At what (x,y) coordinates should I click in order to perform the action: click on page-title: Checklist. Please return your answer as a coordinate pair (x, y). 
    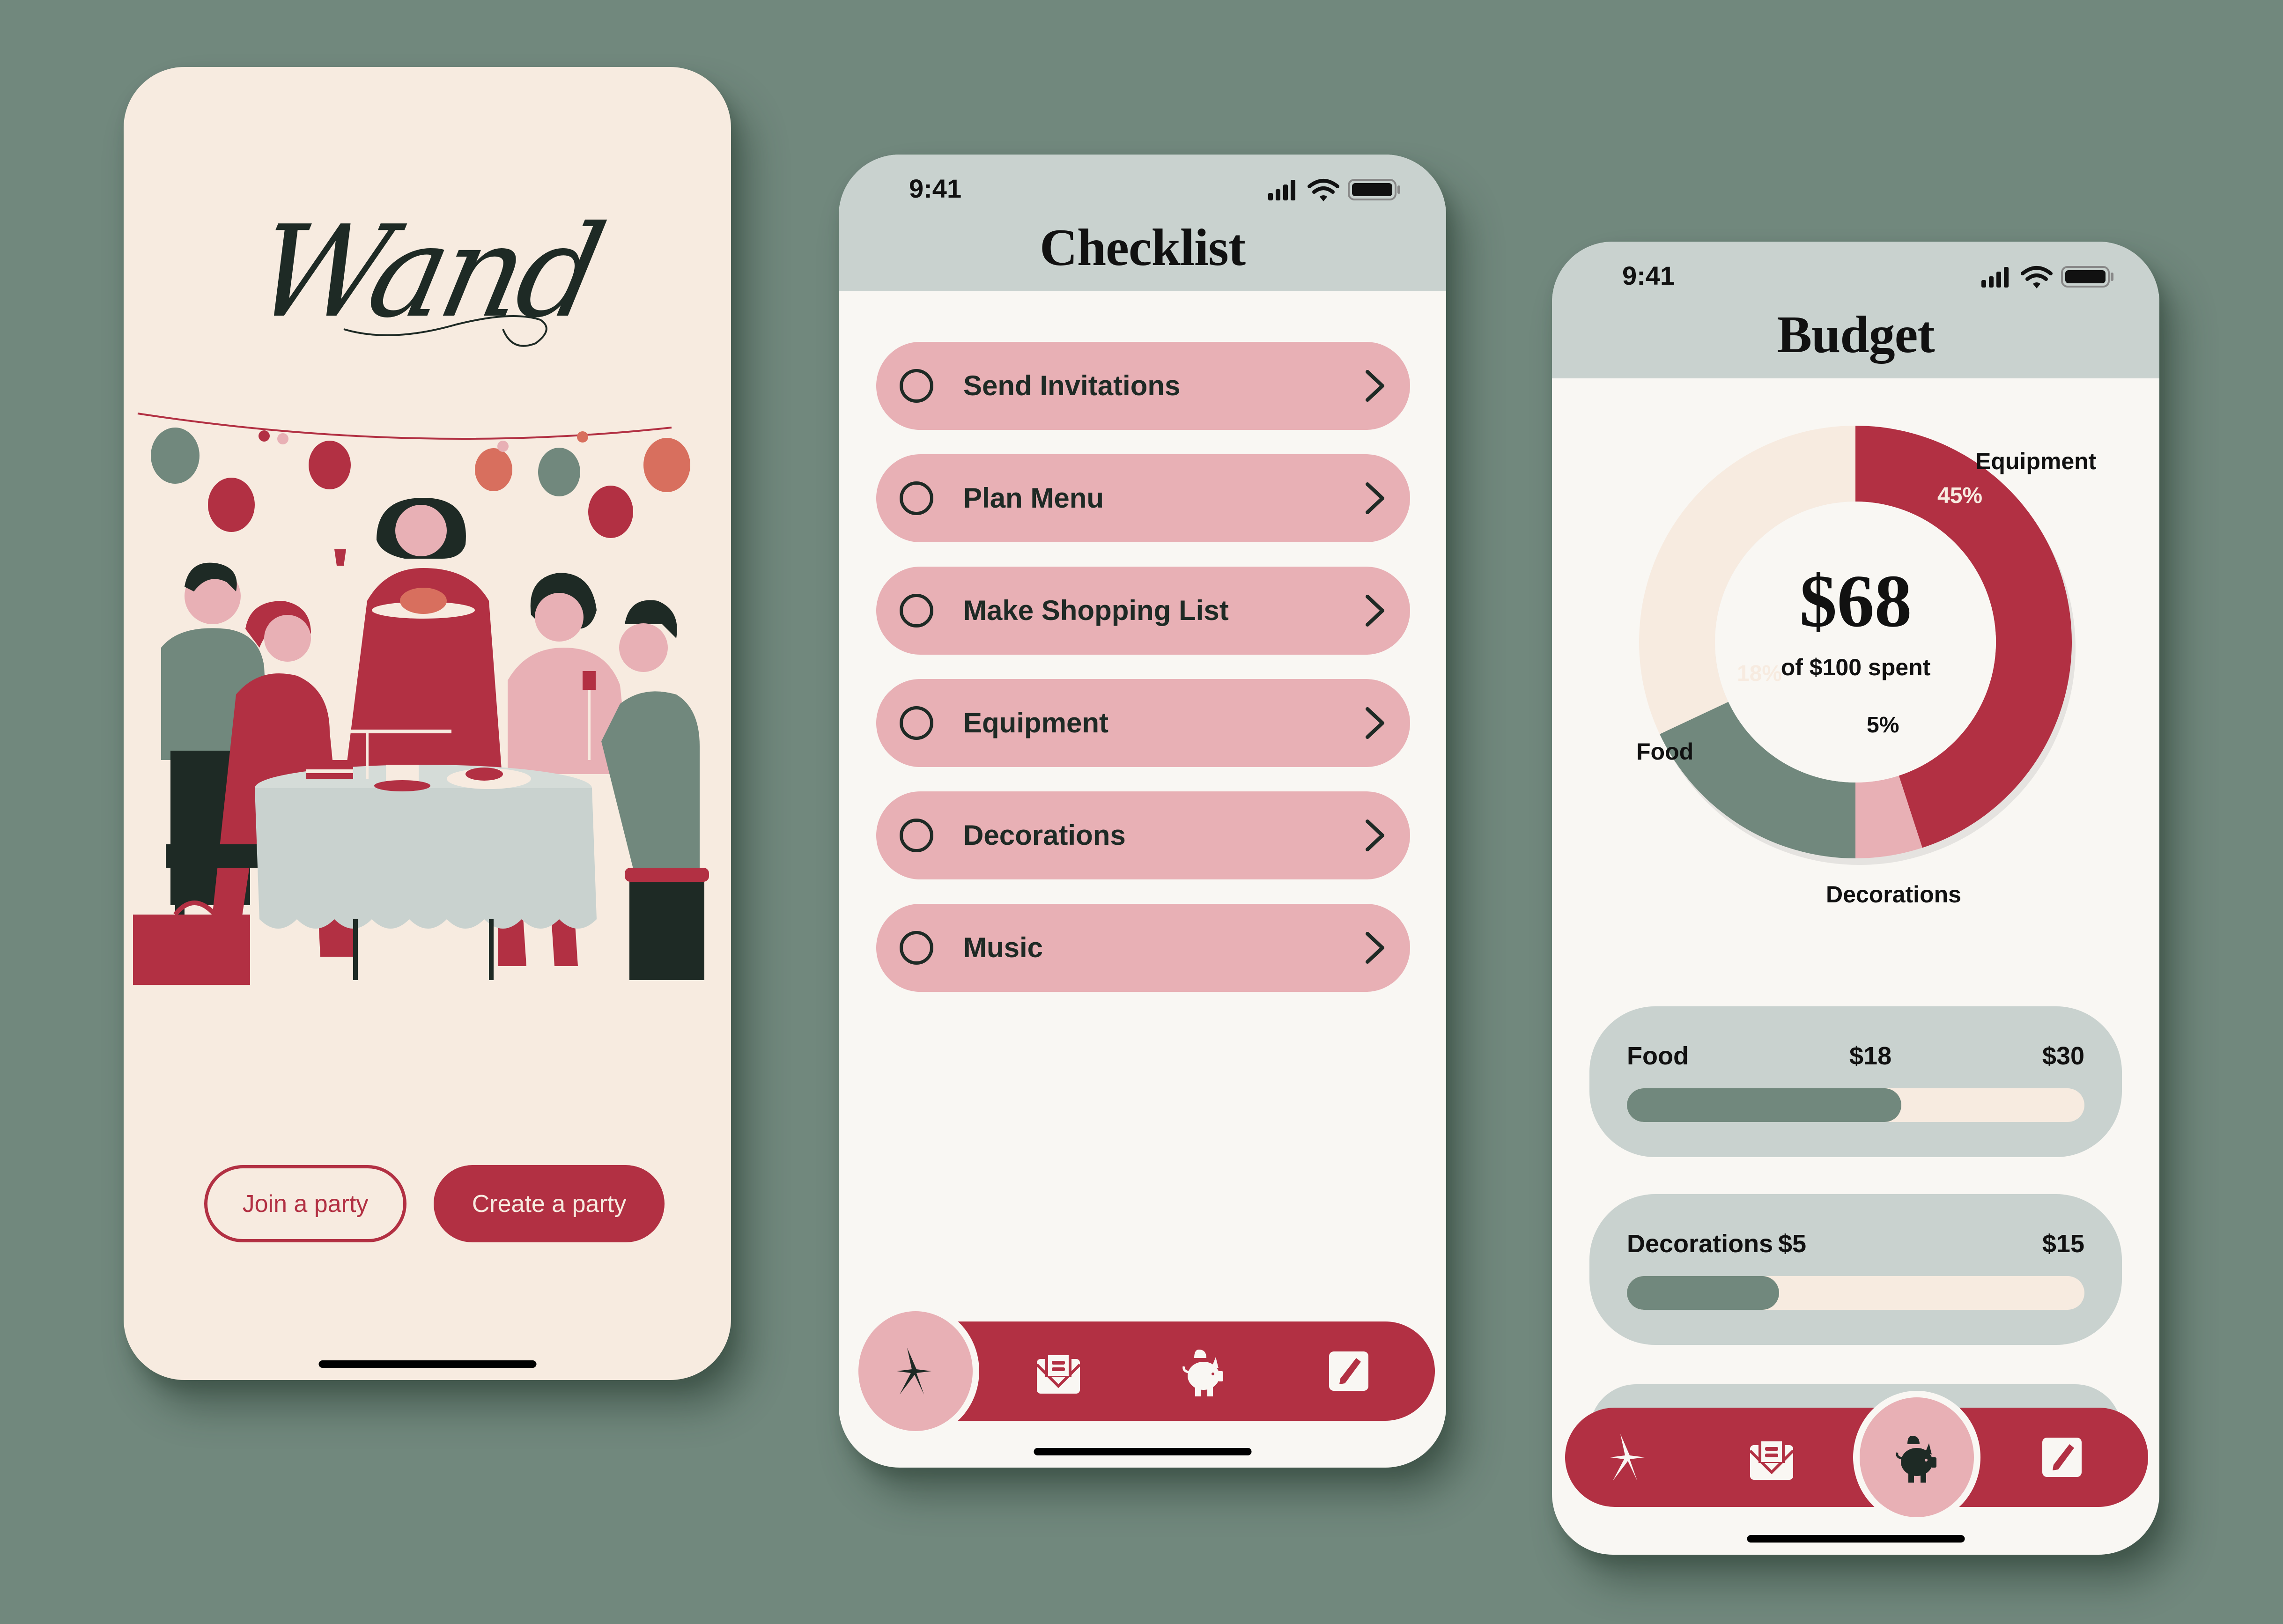
    Looking at the image, I should click on (1143, 248).